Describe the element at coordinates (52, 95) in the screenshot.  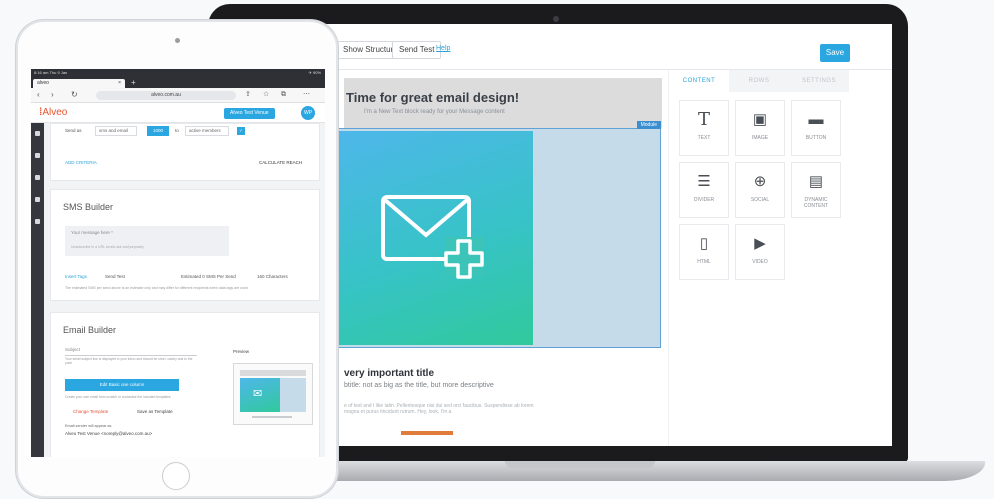
I see `forward-icon: ›` at that location.